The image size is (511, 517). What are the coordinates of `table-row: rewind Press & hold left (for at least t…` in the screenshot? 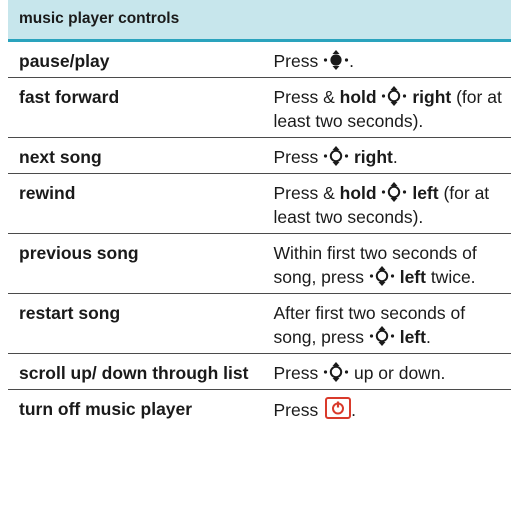 It's located at (259, 203).